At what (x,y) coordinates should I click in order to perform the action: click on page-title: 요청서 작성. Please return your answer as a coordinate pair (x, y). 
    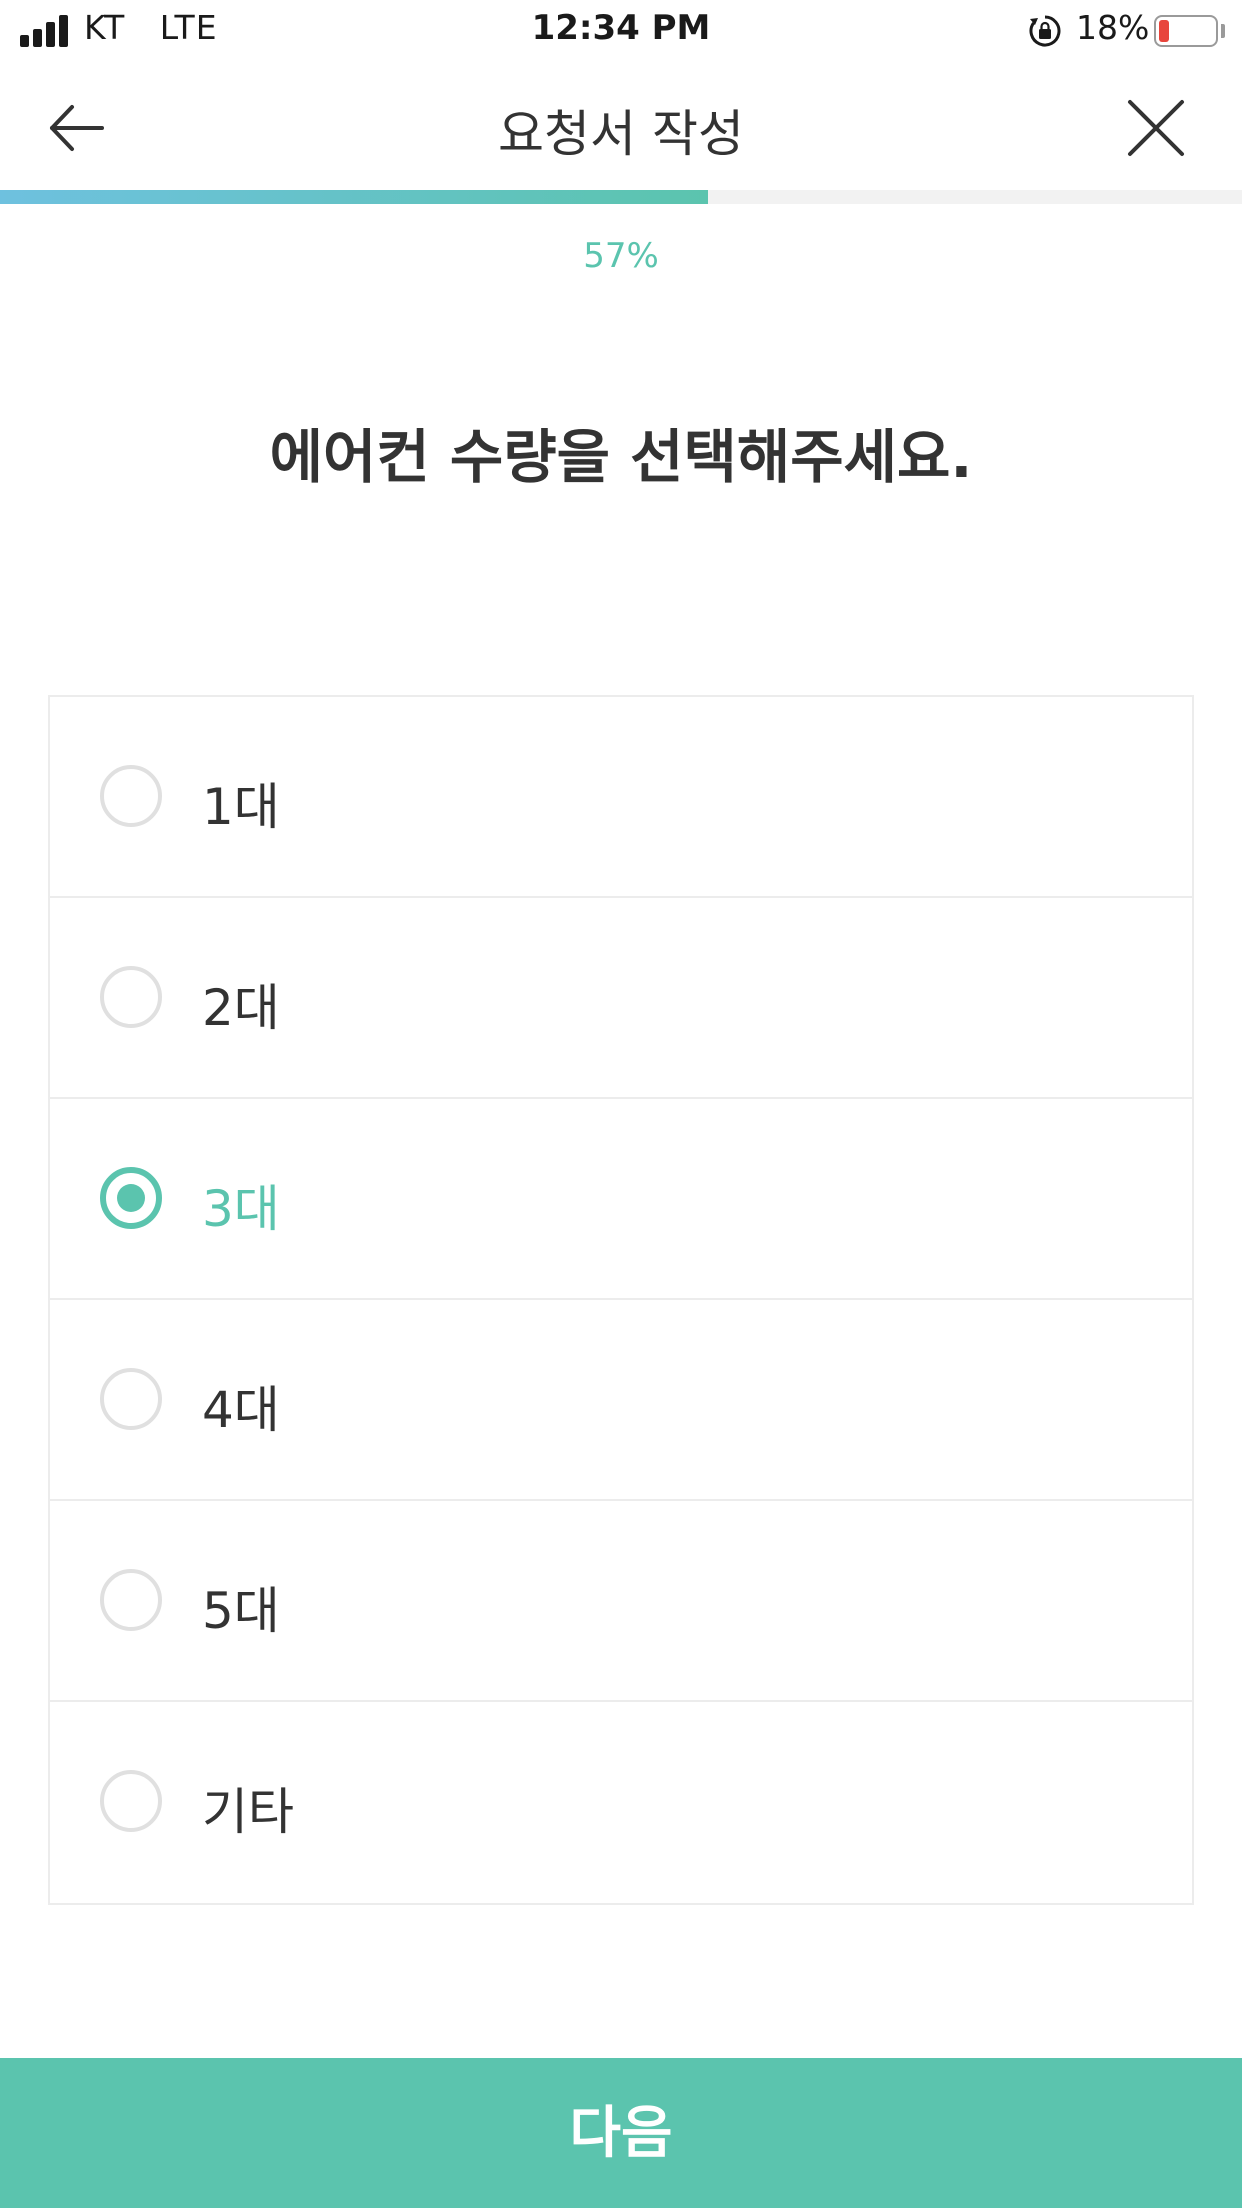
    Looking at the image, I should click on (621, 134).